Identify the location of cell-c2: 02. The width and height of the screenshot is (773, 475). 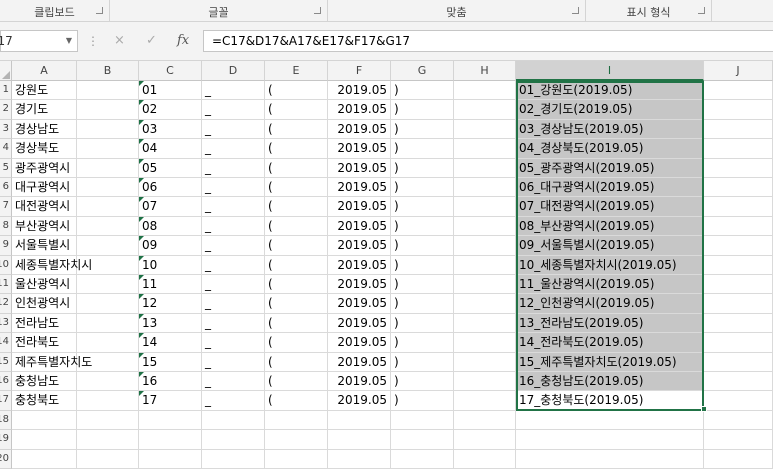
(170, 110).